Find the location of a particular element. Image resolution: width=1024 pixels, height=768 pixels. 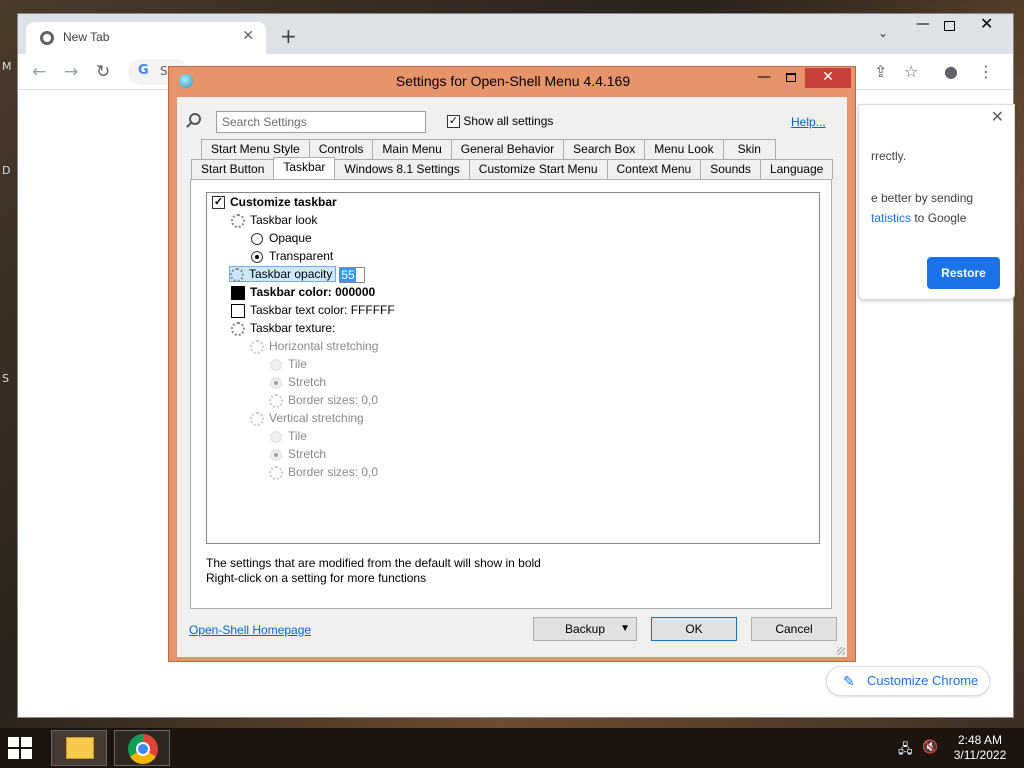

window-maximize-button is located at coordinates (949, 26).